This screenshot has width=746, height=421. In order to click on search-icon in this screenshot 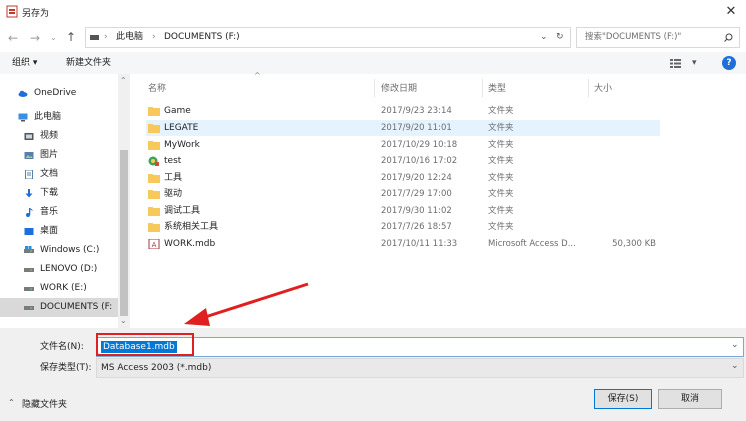, I will do `click(728, 37)`.